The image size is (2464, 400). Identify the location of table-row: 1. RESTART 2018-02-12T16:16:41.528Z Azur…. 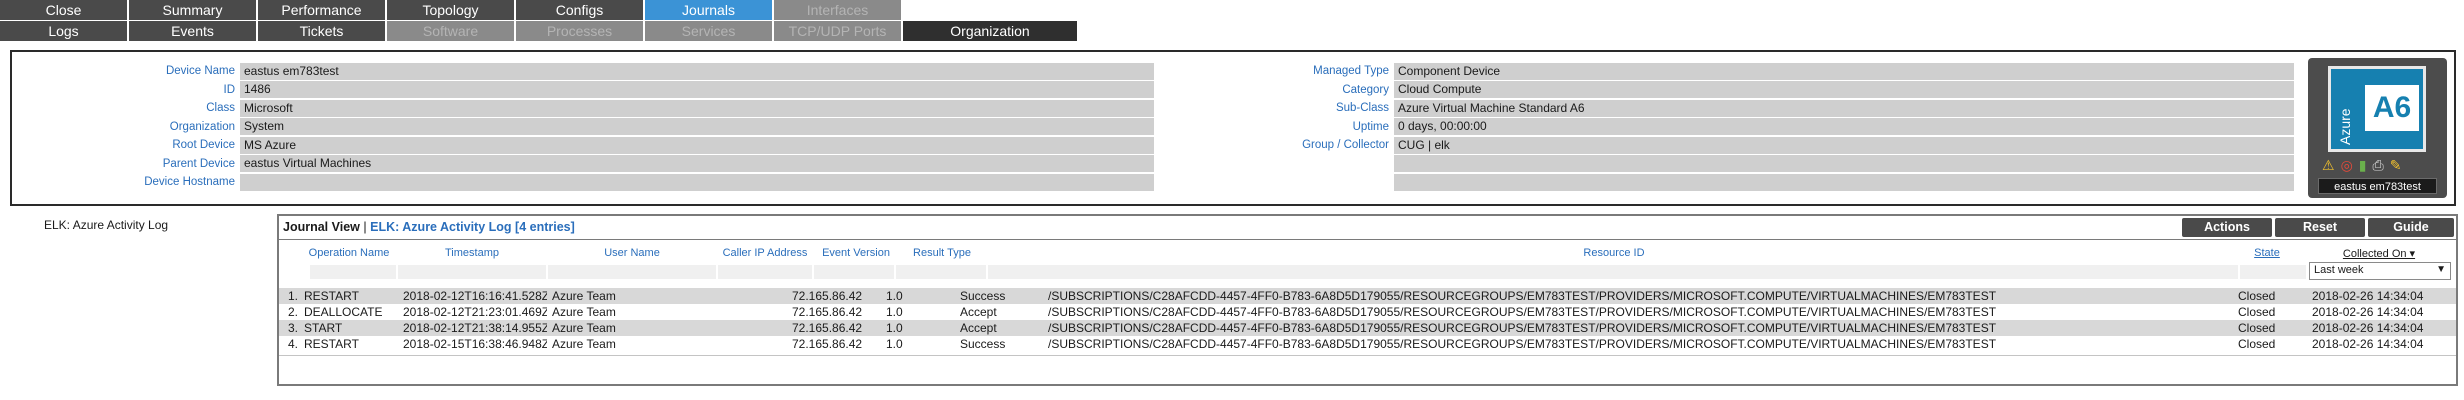
(1367, 296).